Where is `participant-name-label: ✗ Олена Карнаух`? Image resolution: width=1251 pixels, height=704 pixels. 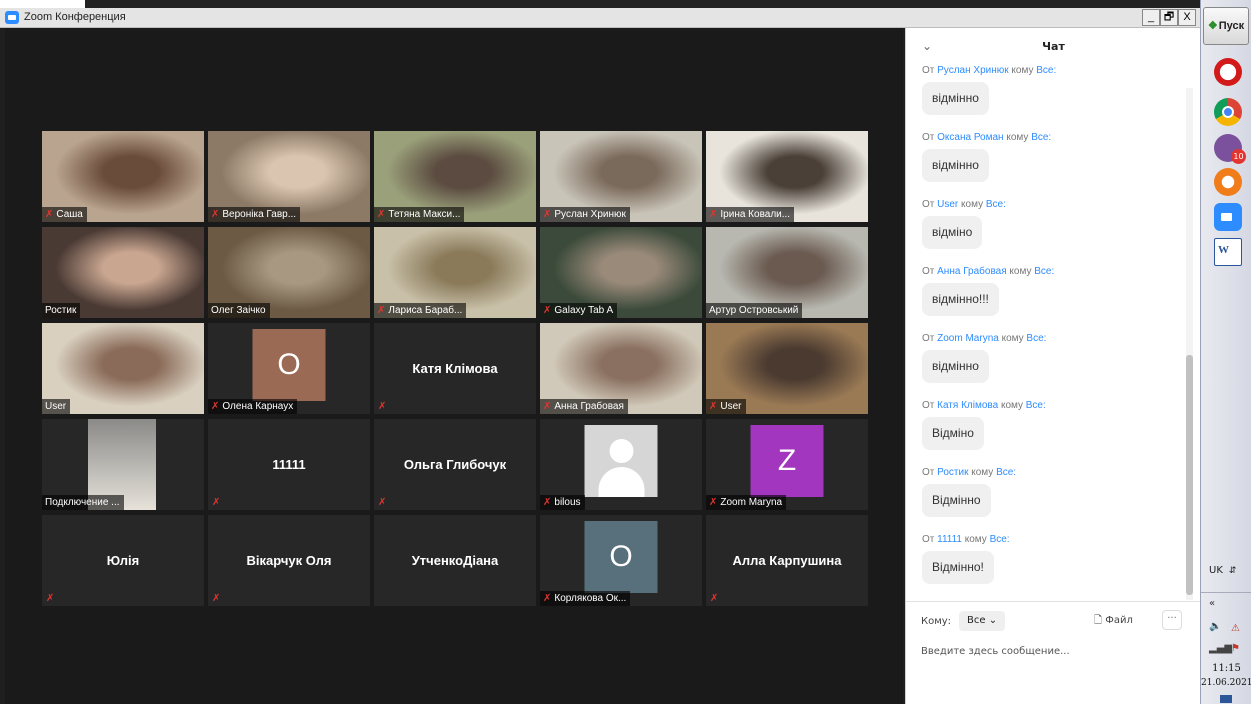
participant-name-label: ✗ Олена Карнаух is located at coordinates (253, 406).